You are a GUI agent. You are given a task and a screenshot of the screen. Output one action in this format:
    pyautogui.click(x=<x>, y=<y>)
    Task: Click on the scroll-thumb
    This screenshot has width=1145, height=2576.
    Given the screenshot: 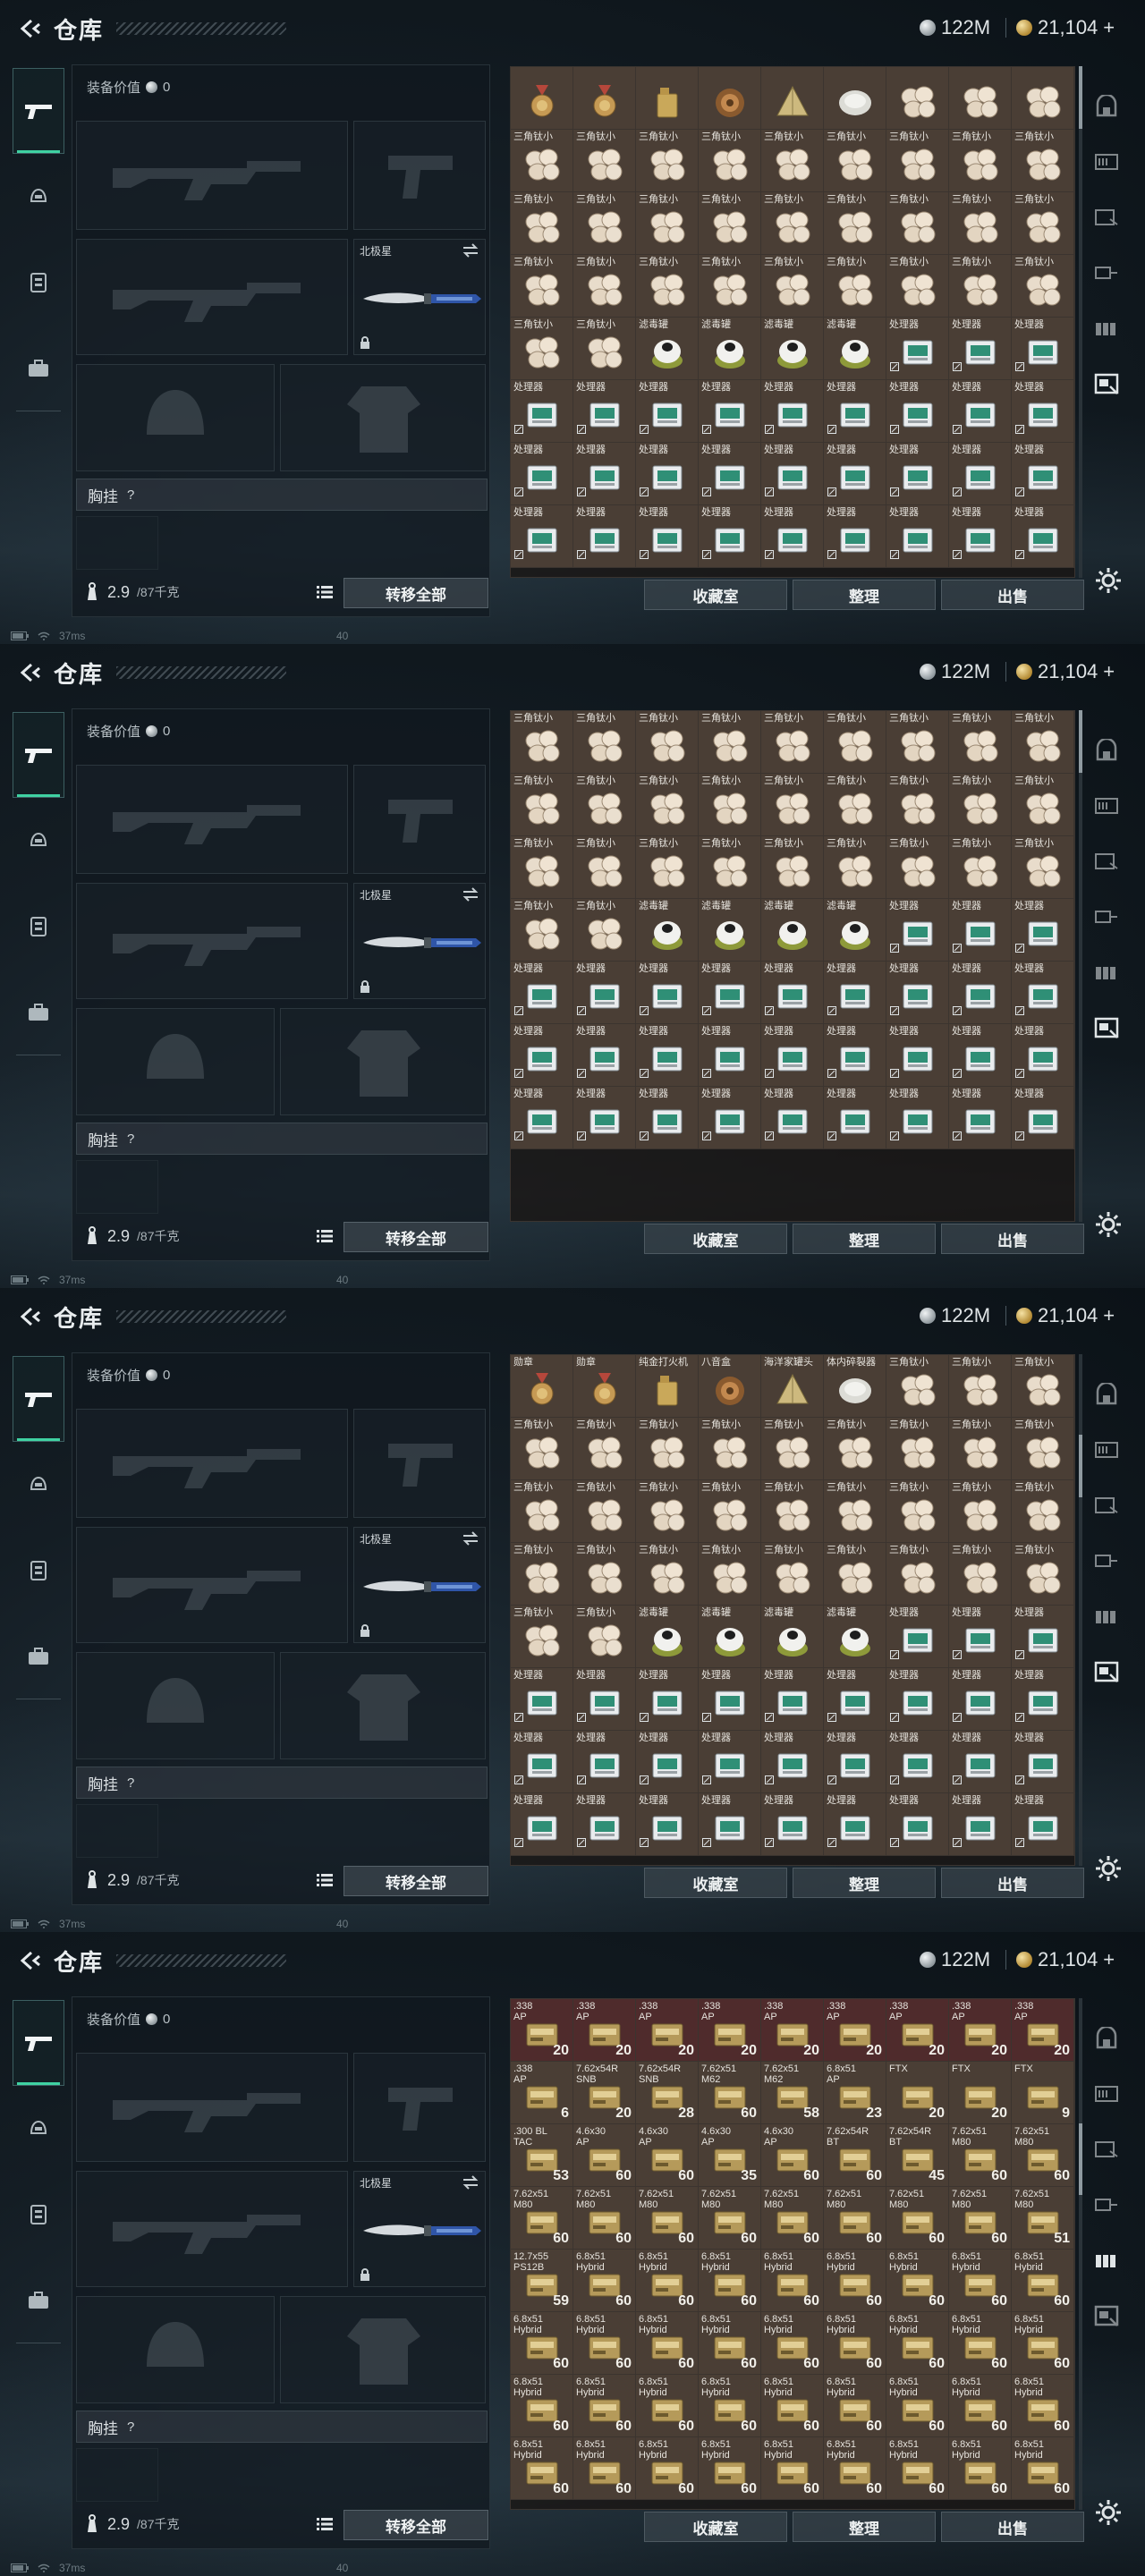 What is the action you would take?
    pyautogui.click(x=1080, y=2159)
    